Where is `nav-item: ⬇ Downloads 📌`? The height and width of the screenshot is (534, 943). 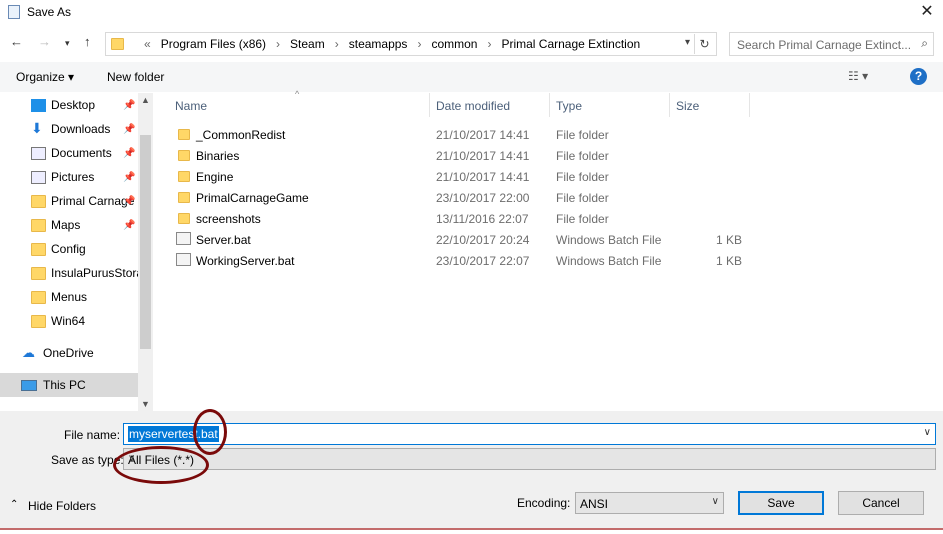
nav-item: ⬇ Downloads 📌 is located at coordinates (69, 129).